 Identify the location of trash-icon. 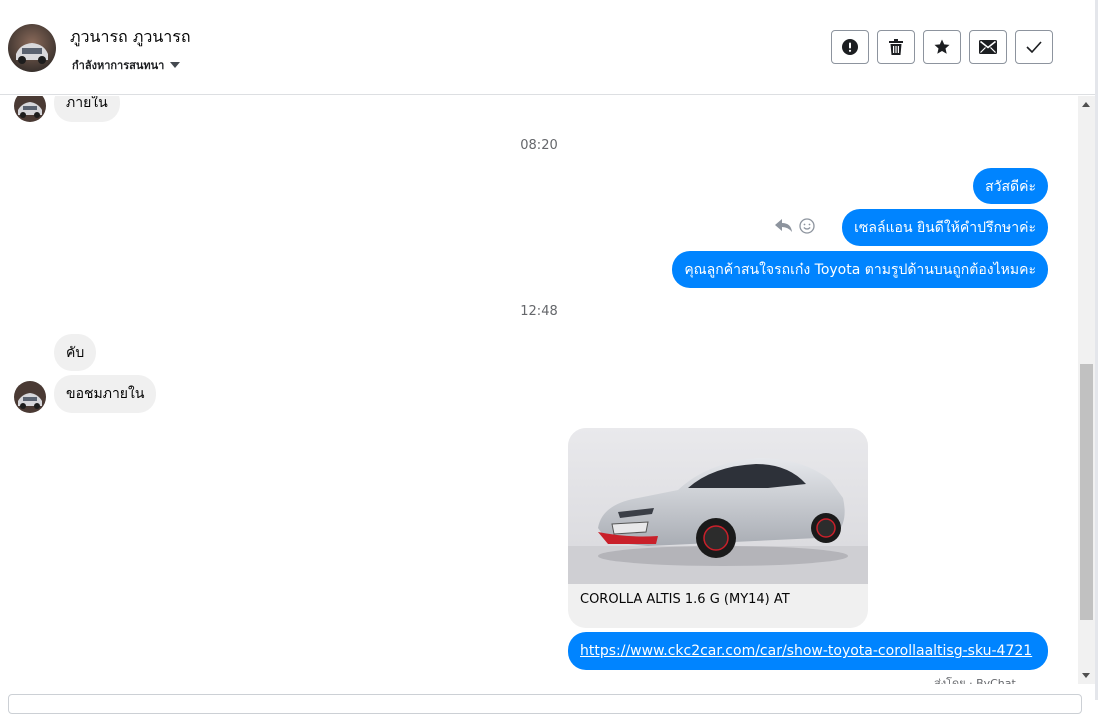
(896, 47).